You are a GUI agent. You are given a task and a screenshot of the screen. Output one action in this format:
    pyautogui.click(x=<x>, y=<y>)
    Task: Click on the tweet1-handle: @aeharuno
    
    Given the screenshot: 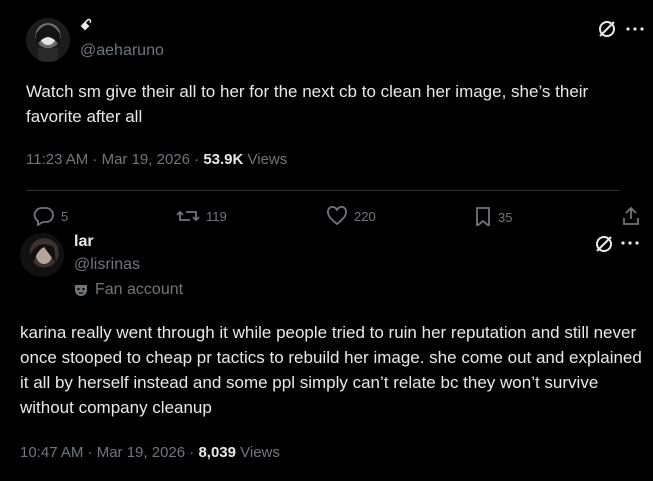 What is the action you would take?
    pyautogui.click(x=122, y=51)
    